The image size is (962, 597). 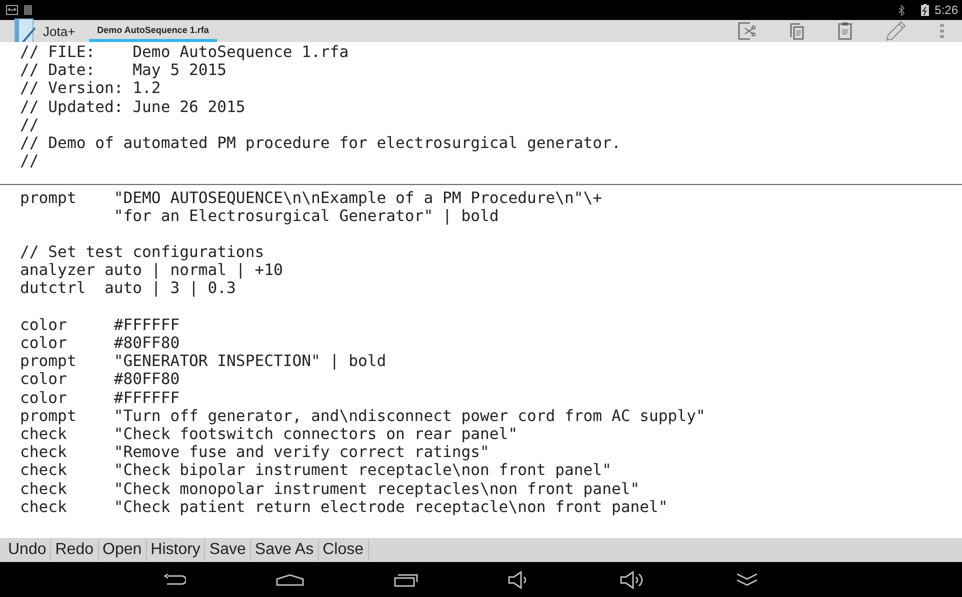 I want to click on toolbar-button: History, so click(x=176, y=550).